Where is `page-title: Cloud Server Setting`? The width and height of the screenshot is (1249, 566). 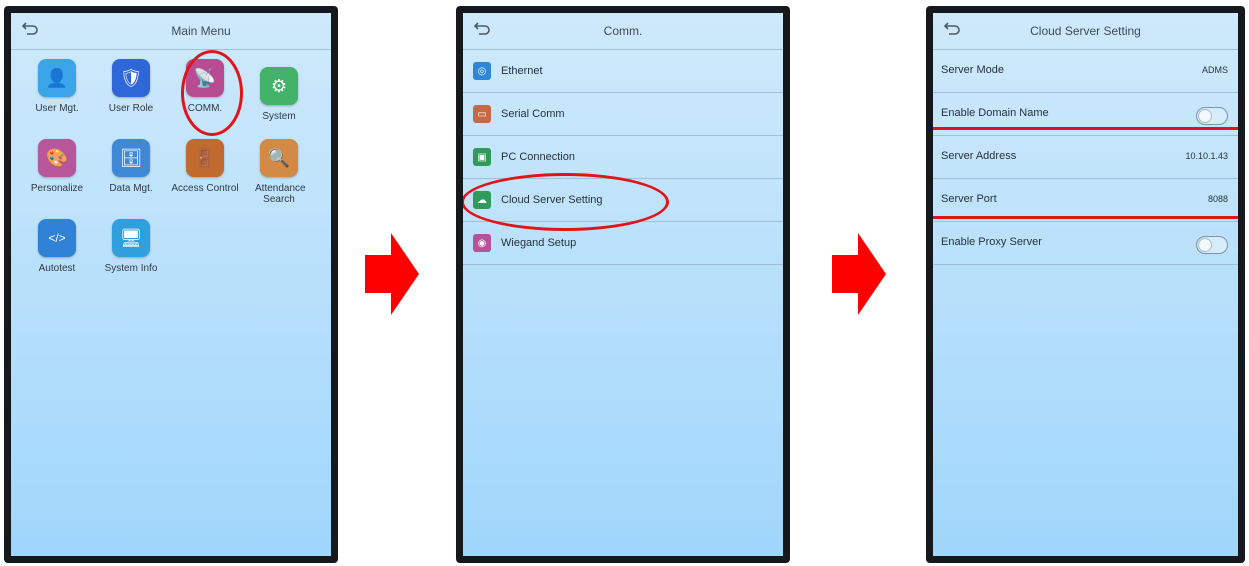
page-title: Cloud Server Setting is located at coordinates (1085, 31).